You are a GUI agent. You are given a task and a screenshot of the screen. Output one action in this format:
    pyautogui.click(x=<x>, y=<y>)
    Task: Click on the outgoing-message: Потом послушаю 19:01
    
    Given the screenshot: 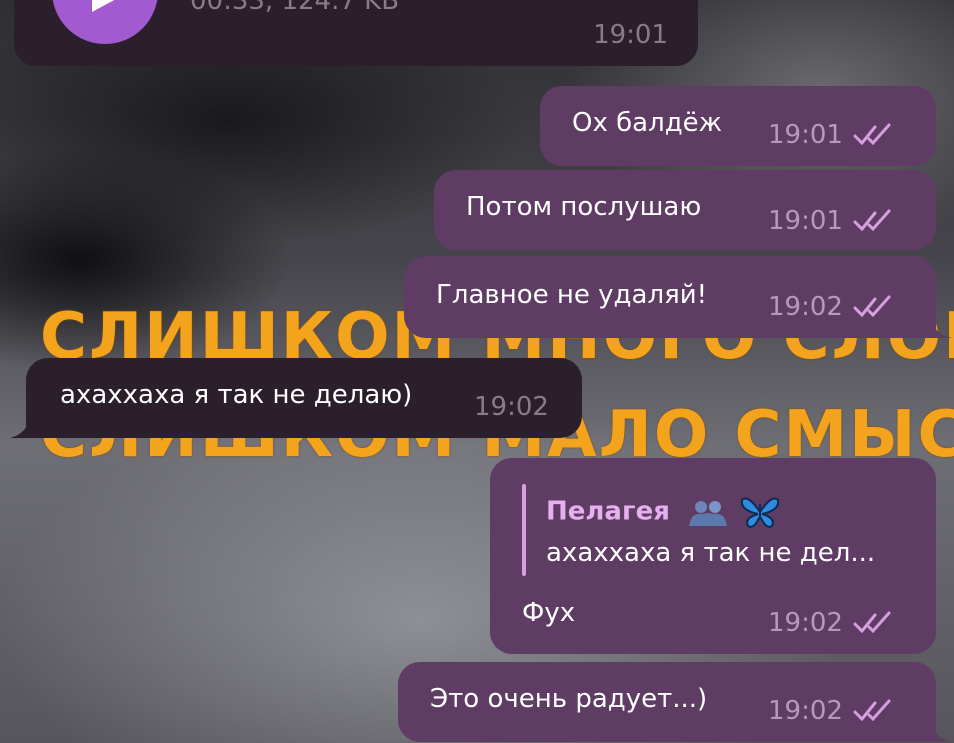 What is the action you would take?
    pyautogui.click(x=685, y=210)
    